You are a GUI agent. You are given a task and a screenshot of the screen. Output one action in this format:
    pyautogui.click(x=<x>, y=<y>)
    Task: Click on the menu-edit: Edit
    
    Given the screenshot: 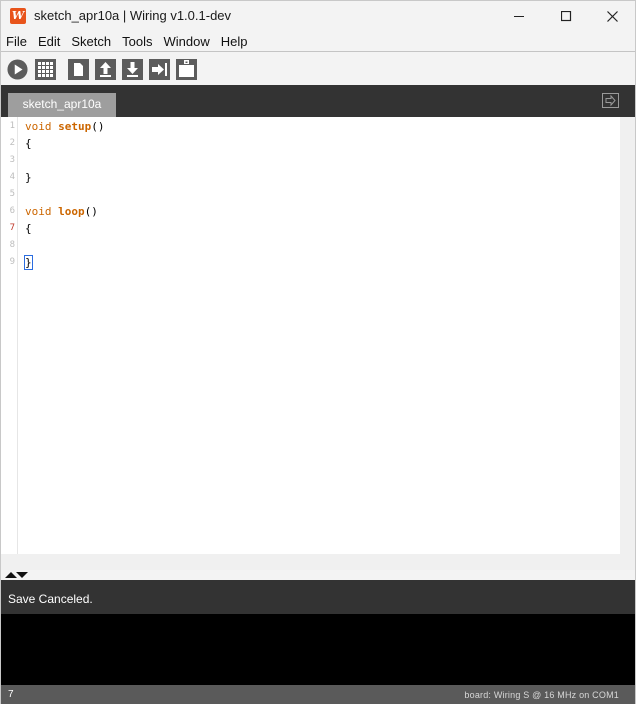 What is the action you would take?
    pyautogui.click(x=49, y=42)
    